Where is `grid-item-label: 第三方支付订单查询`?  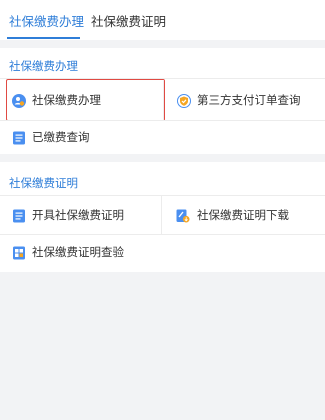
grid-item-label: 第三方支付订单查询 is located at coordinates (249, 100).